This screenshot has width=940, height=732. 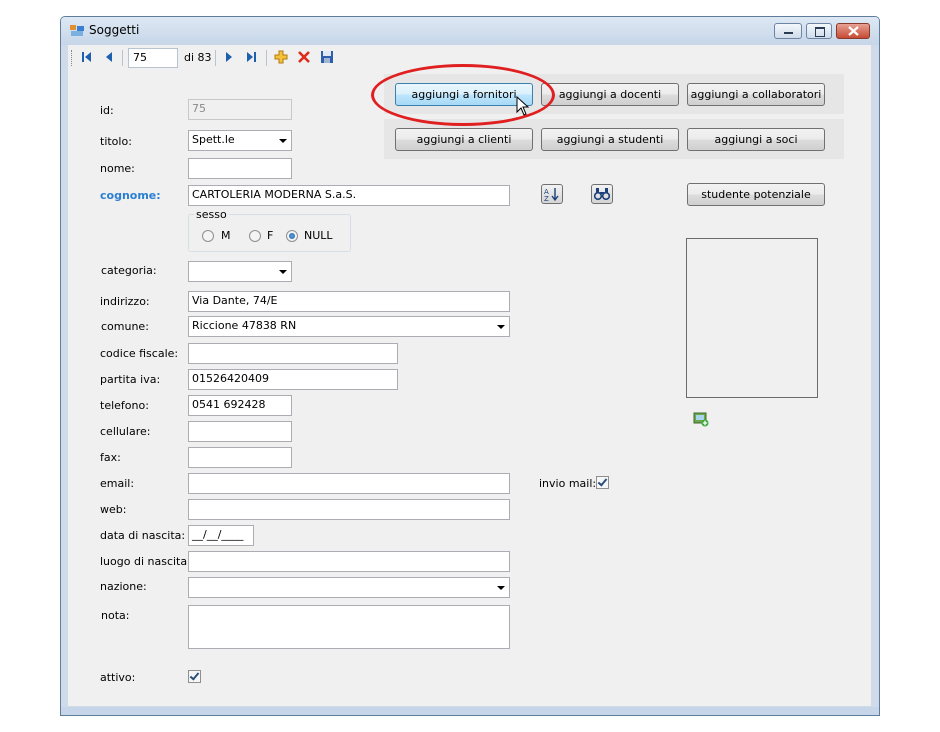 I want to click on indirizzo-field: Via Dante, 74/E, so click(x=349, y=301).